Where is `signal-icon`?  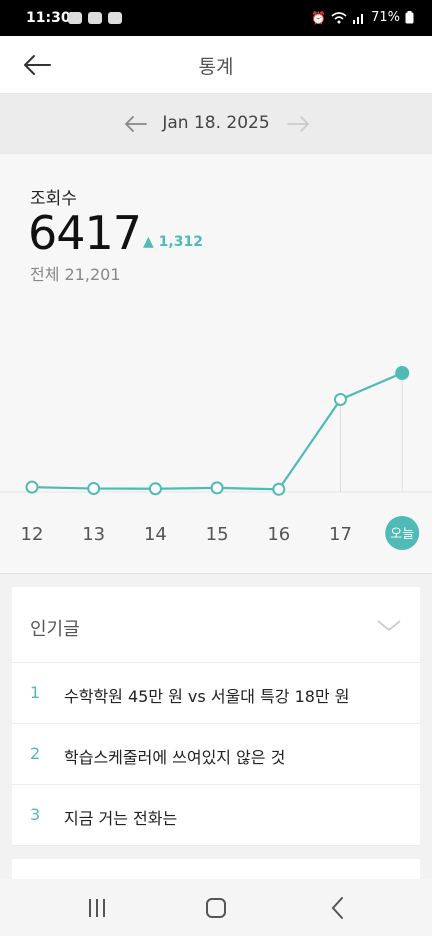
signal-icon is located at coordinates (358, 18).